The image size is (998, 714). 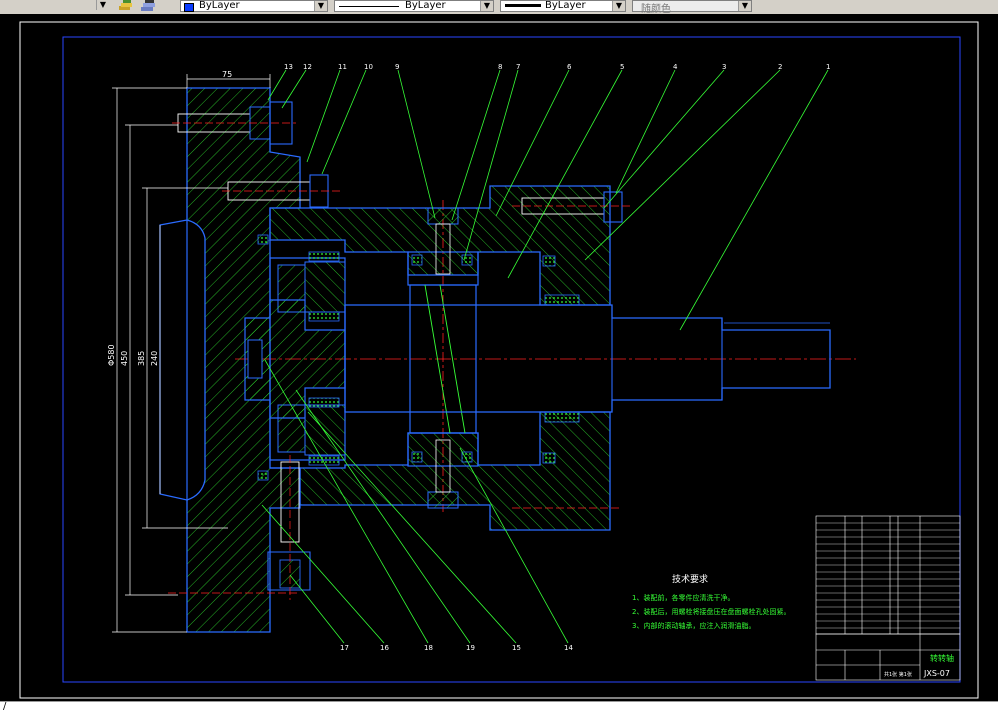 What do you see at coordinates (499, 7) in the screenshot?
I see `properties-toolbar: ▼ ByLayer ▼ ByLayer ▼ ByLayer ▼ 随颜色 ▼` at bounding box center [499, 7].